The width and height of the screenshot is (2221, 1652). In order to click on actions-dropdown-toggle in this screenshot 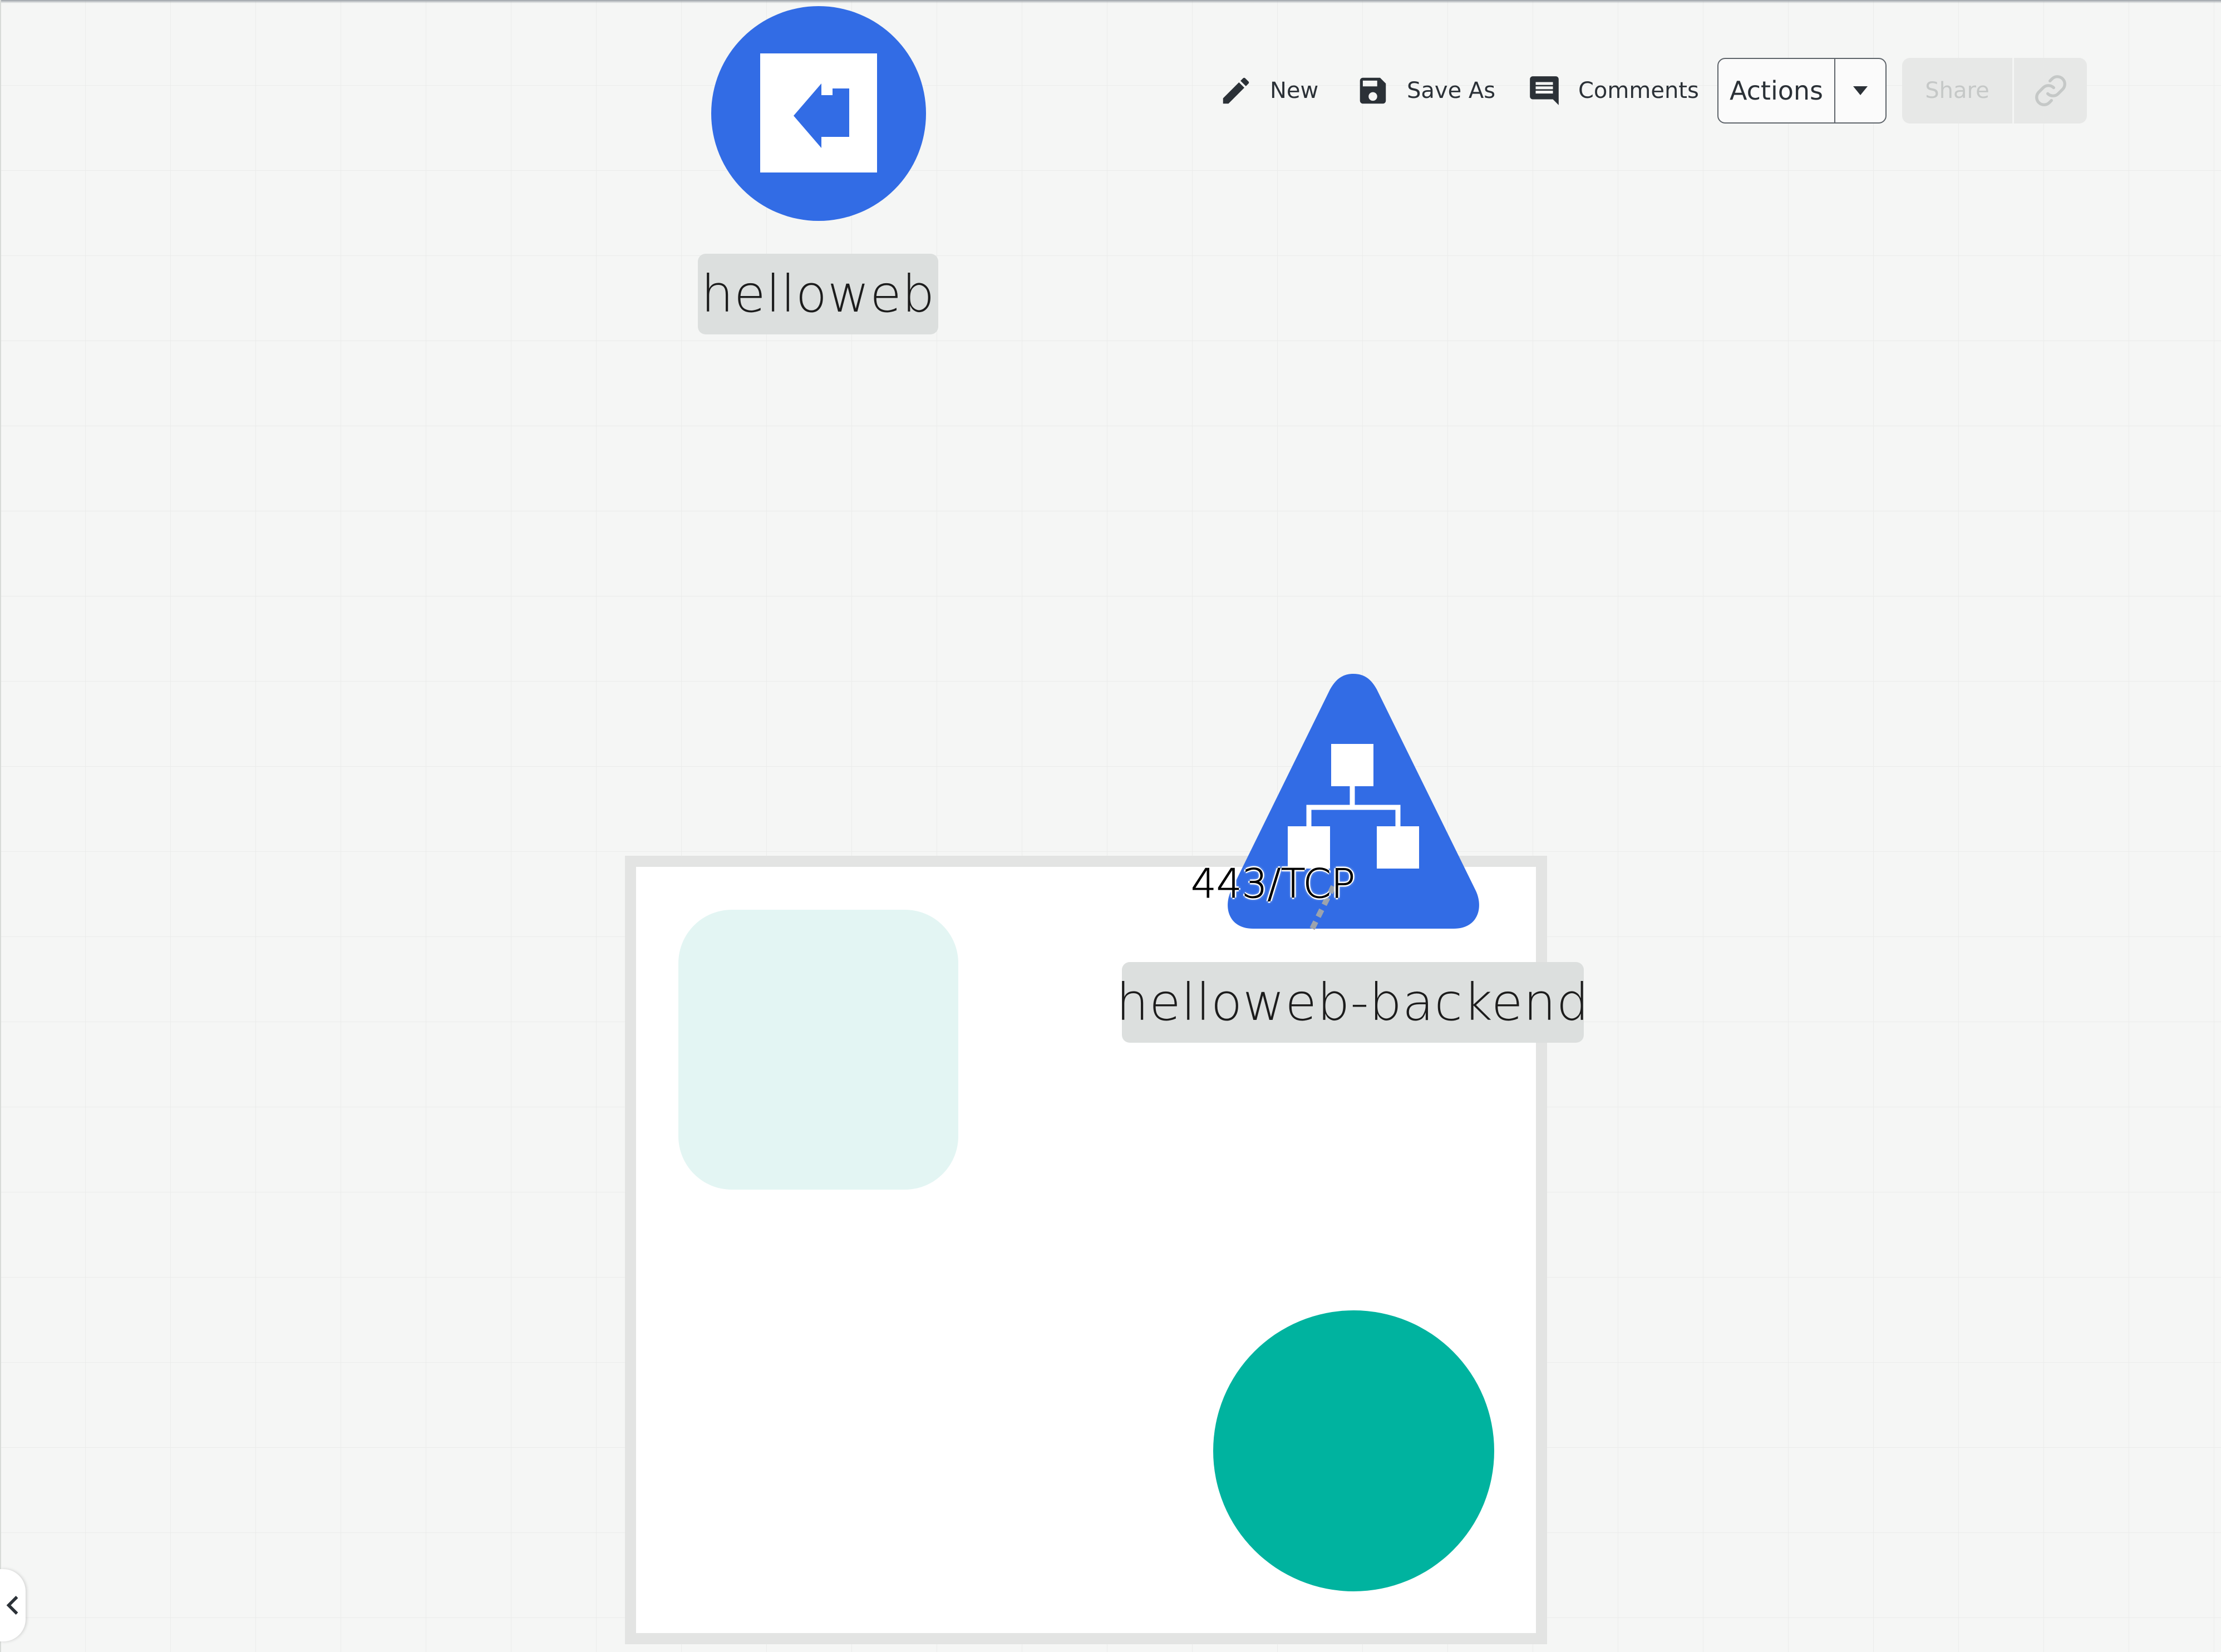, I will do `click(1860, 90)`.